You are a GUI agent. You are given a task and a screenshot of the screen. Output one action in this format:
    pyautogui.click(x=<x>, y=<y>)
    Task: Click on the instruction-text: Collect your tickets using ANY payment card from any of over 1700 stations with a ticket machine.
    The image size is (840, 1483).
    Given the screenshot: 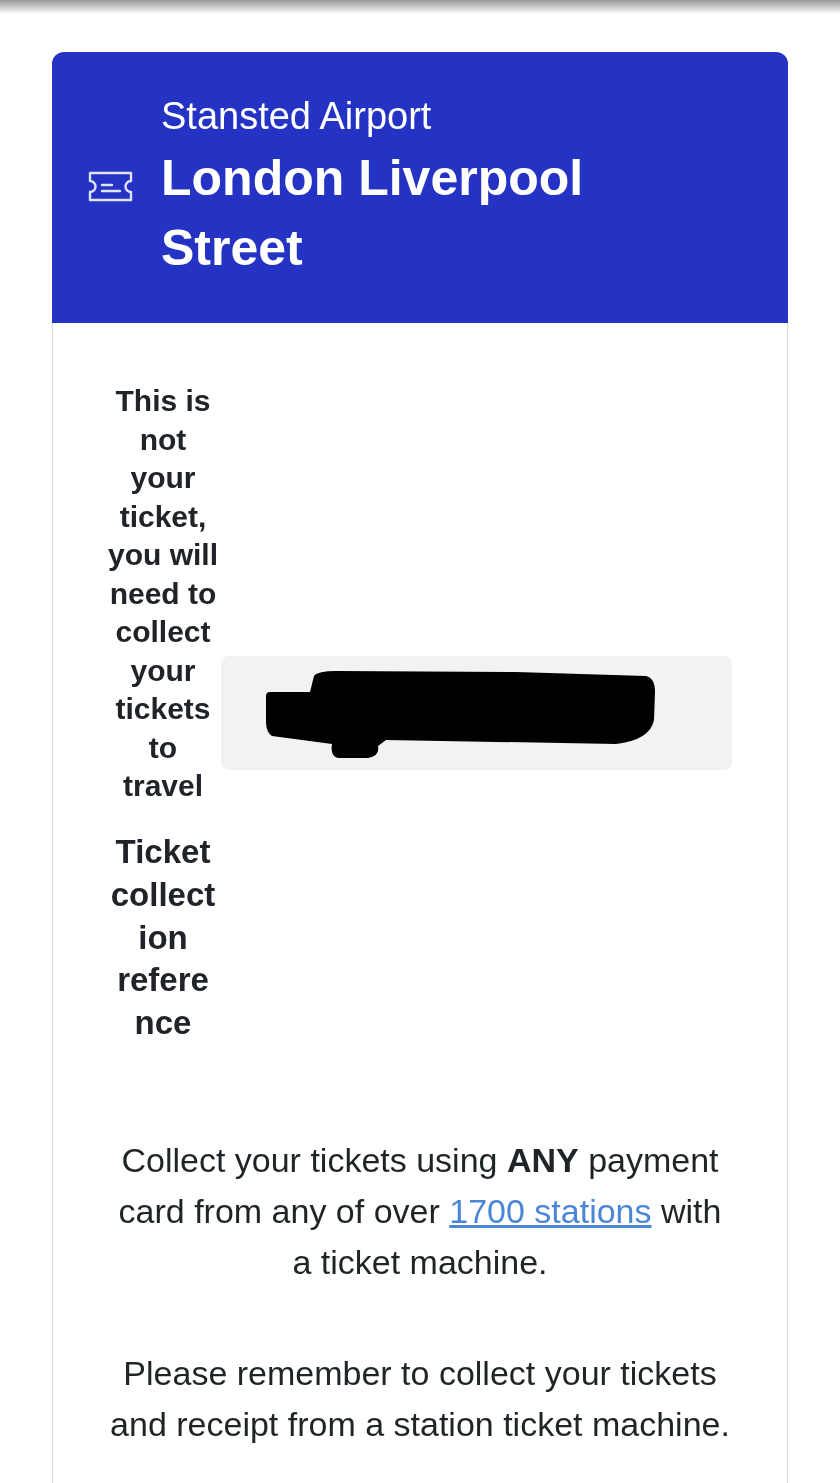 What is the action you would take?
    pyautogui.click(x=420, y=1211)
    